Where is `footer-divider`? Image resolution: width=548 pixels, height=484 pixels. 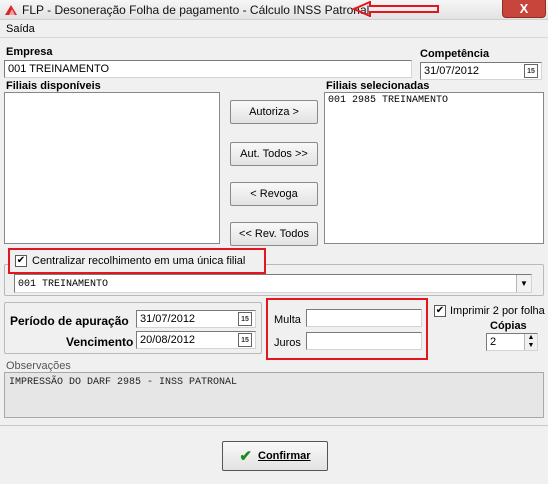
footer-divider is located at coordinates (274, 425).